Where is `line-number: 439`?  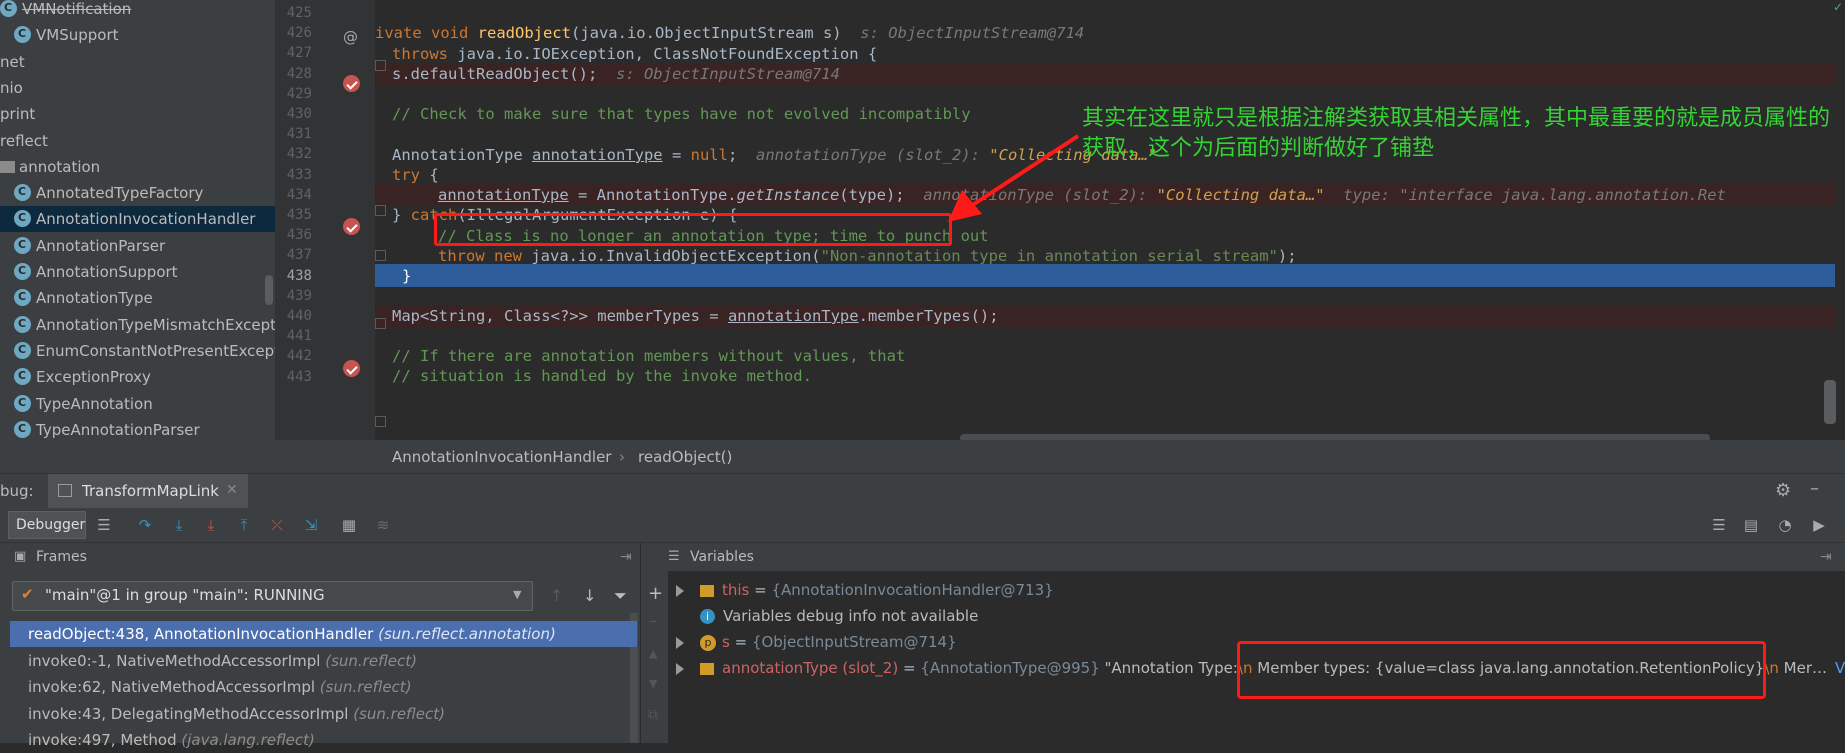 line-number: 439 is located at coordinates (299, 295).